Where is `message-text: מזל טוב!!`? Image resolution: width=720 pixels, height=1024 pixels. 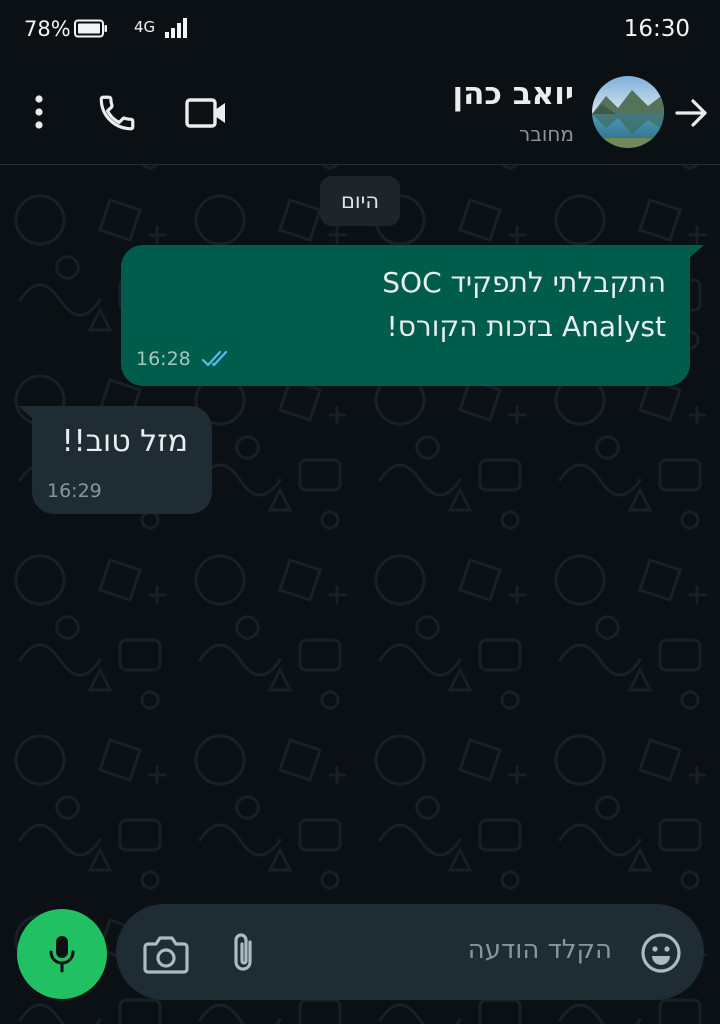 message-text: מזל טוב!! is located at coordinates (124, 441).